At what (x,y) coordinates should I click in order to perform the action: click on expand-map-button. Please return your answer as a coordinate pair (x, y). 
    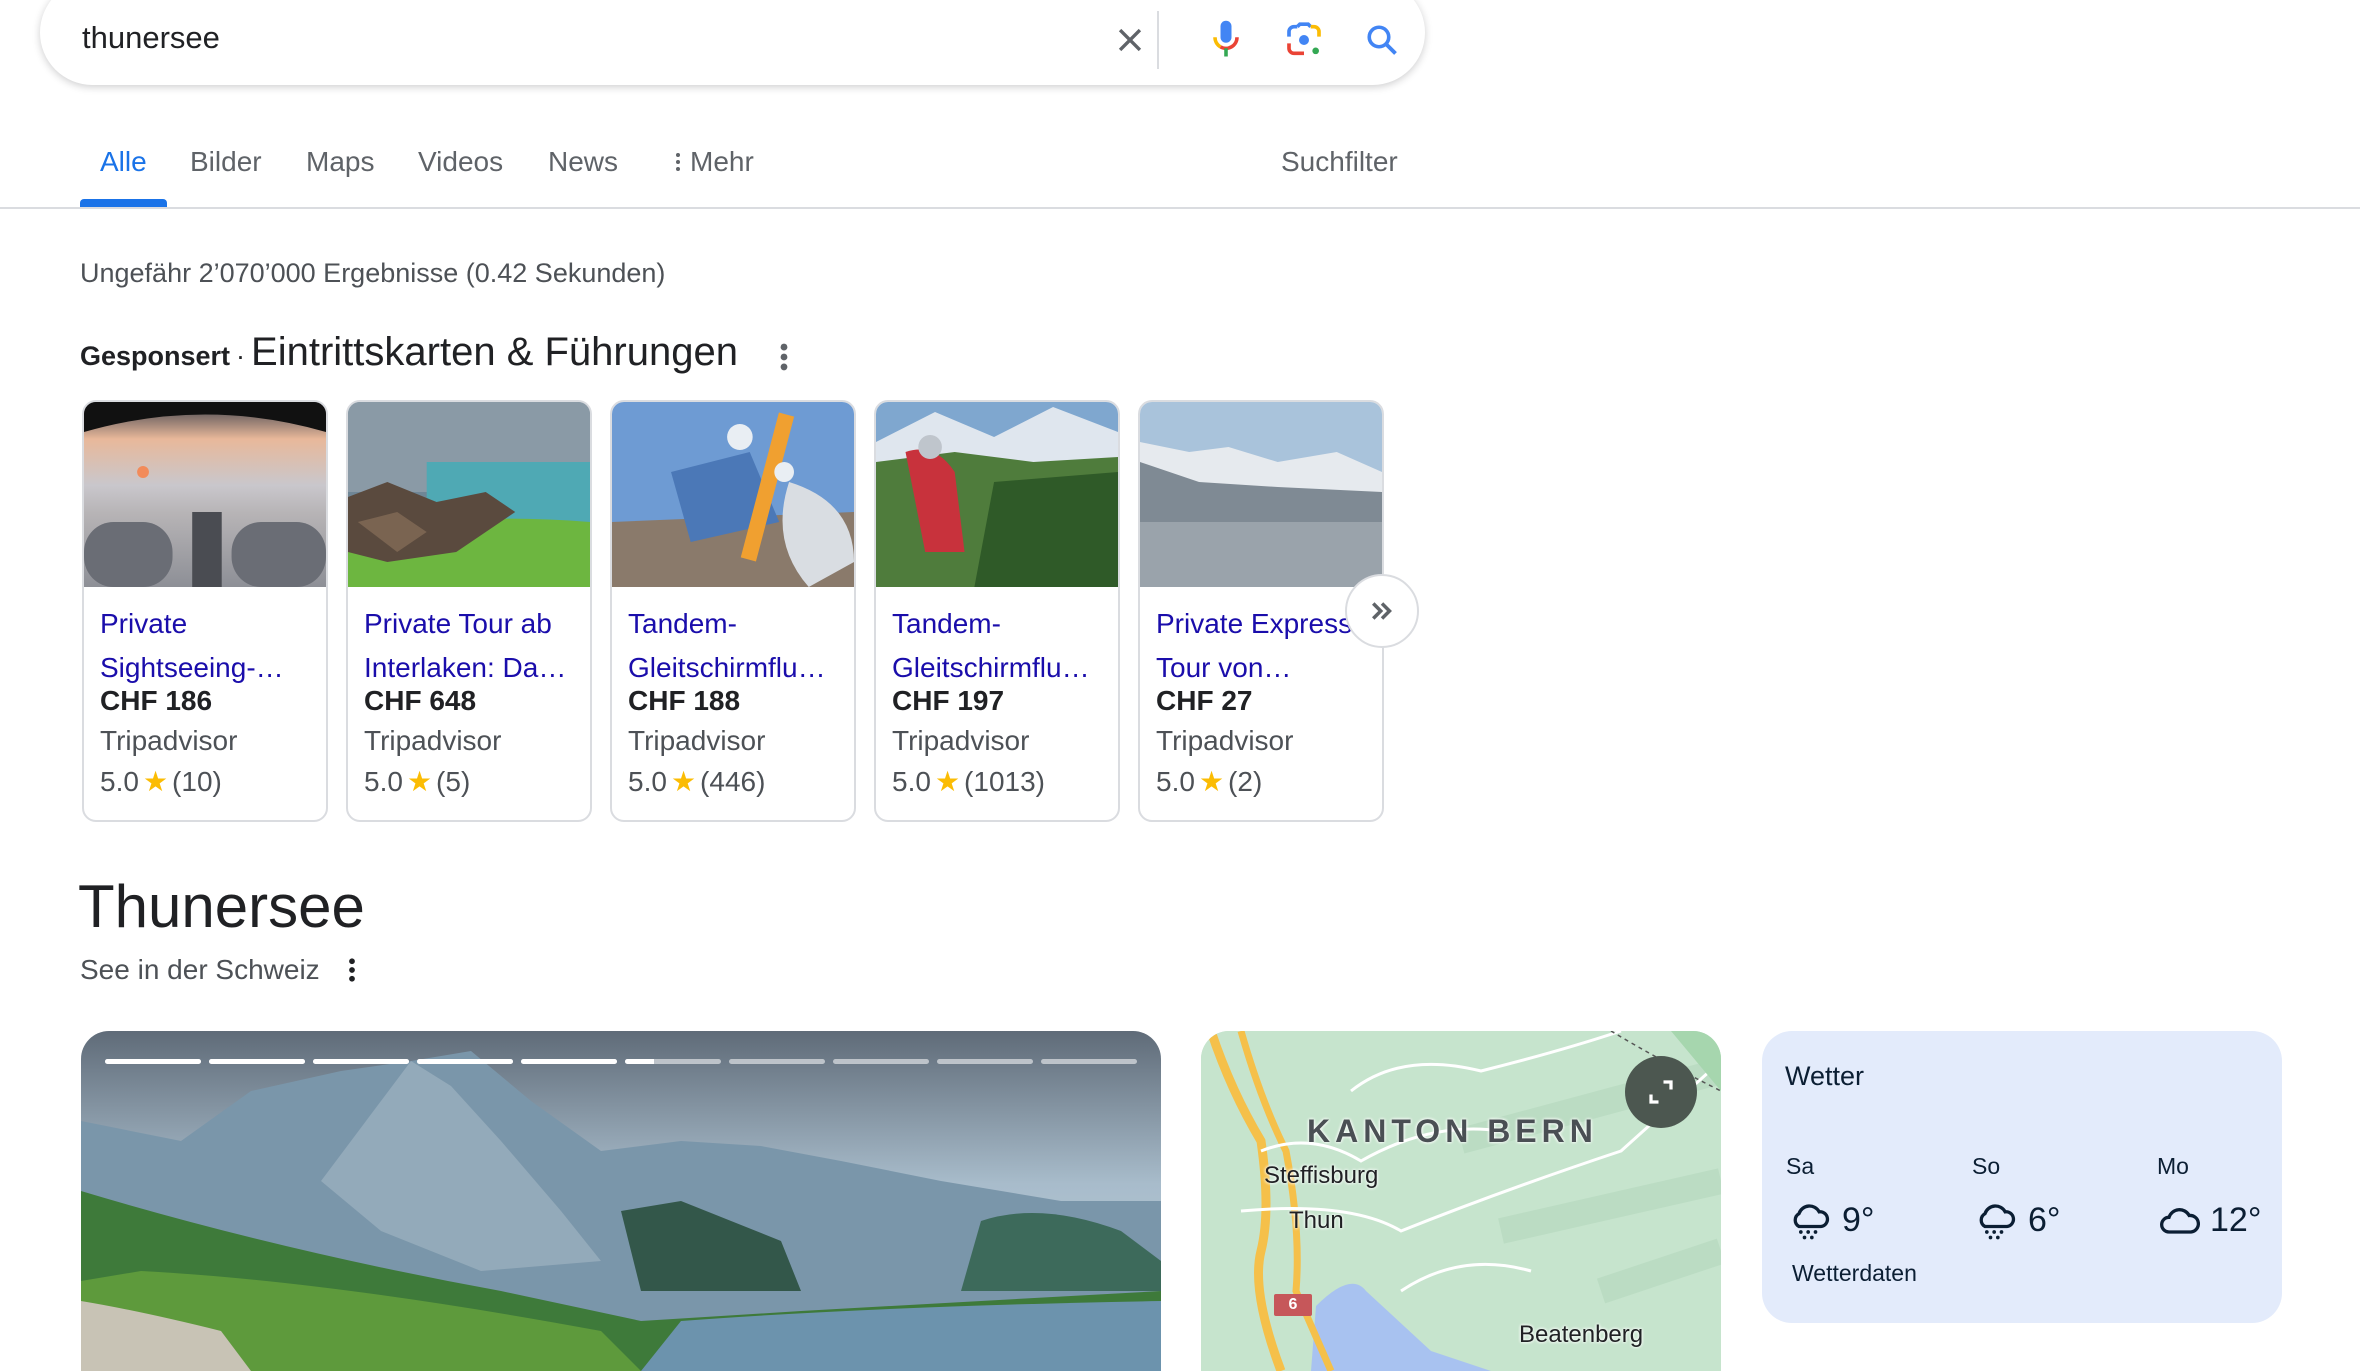
    Looking at the image, I should click on (1661, 1092).